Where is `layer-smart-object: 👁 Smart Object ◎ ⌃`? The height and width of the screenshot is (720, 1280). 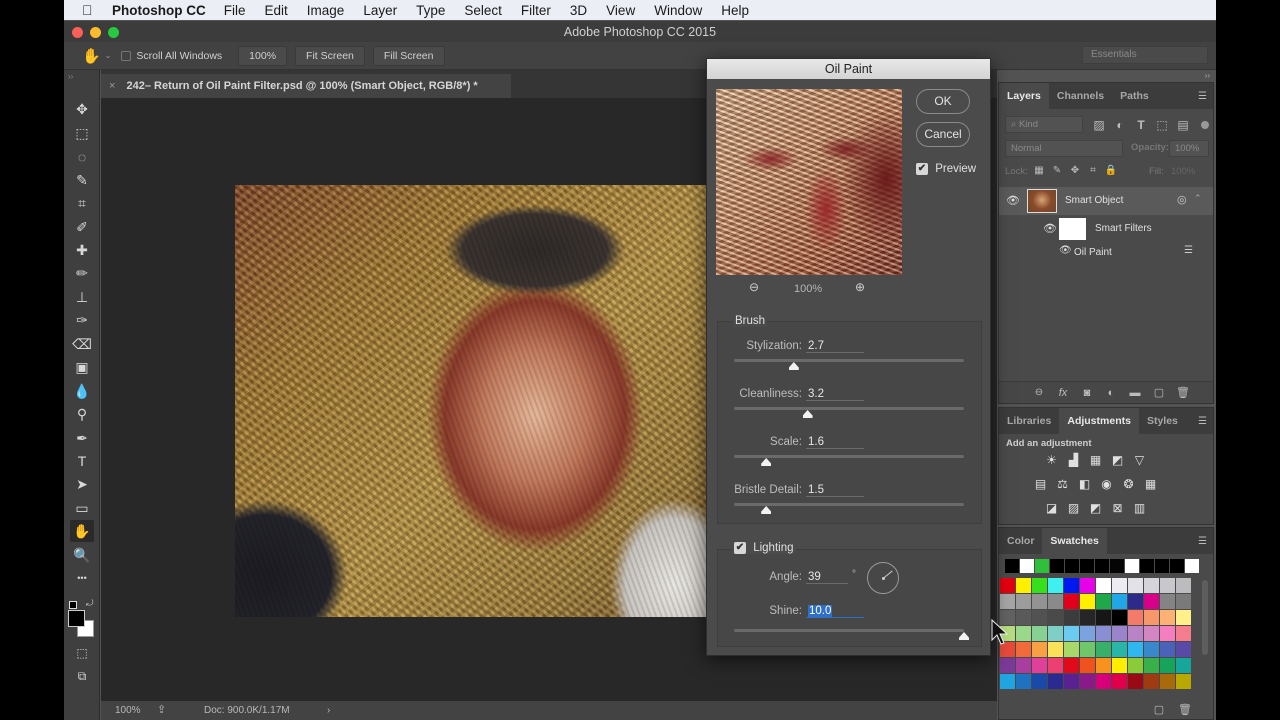 layer-smart-object: 👁 Smart Object ◎ ⌃ is located at coordinates (1106, 201).